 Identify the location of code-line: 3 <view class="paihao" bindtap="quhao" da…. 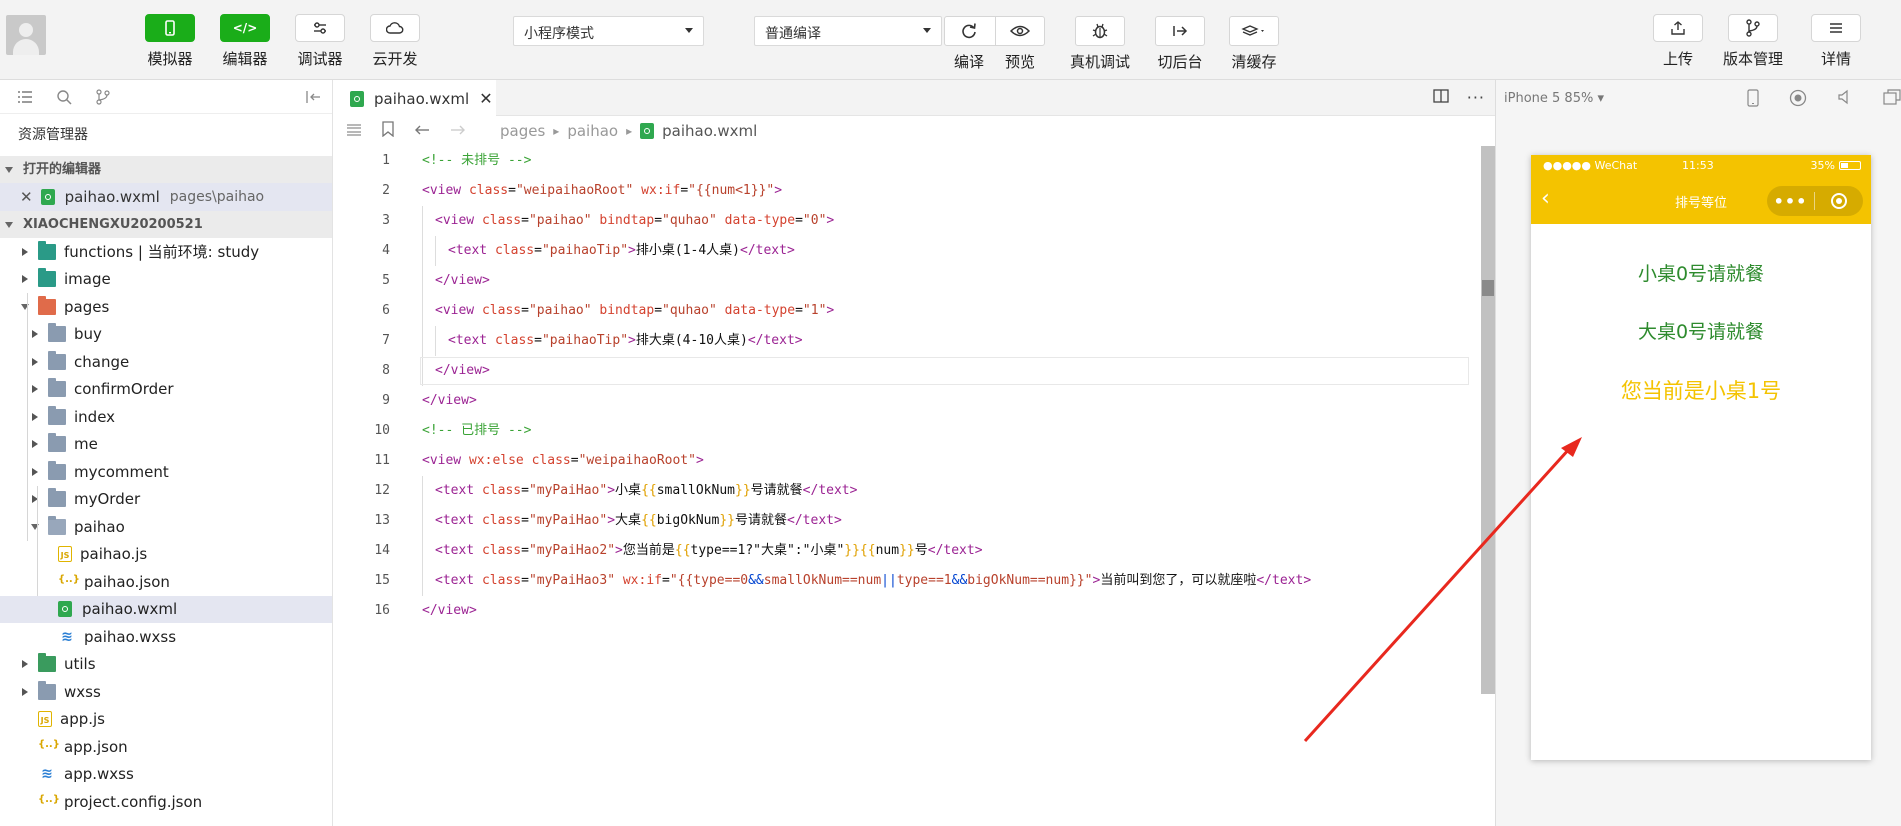
(901, 221).